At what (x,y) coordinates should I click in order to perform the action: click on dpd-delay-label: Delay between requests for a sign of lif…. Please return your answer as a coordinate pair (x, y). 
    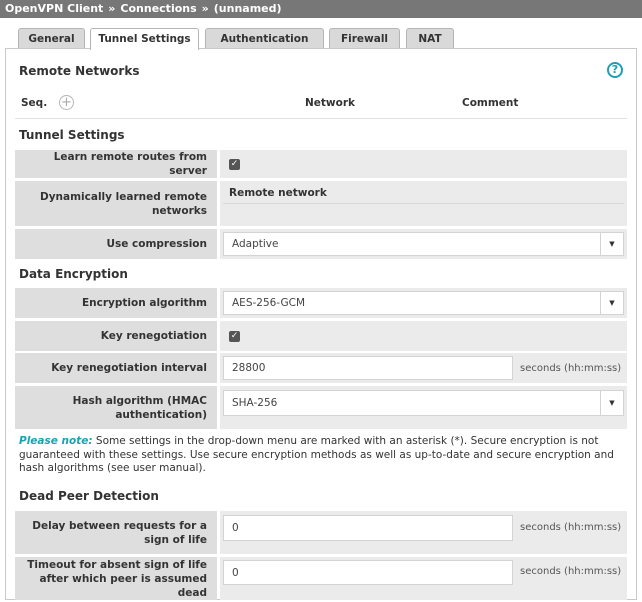
    Looking at the image, I should click on (116, 532).